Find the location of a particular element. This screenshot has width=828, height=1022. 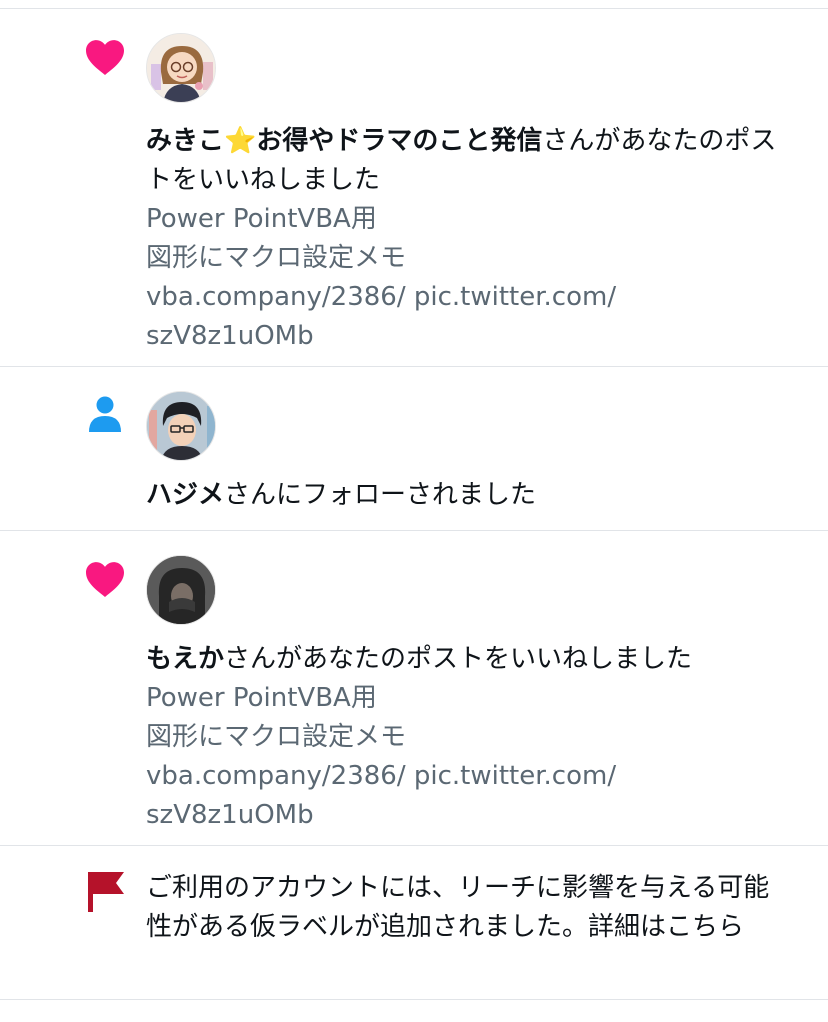

notification-text: もえかさんがあなたのポストをいいねしました is located at coordinates (466, 659).